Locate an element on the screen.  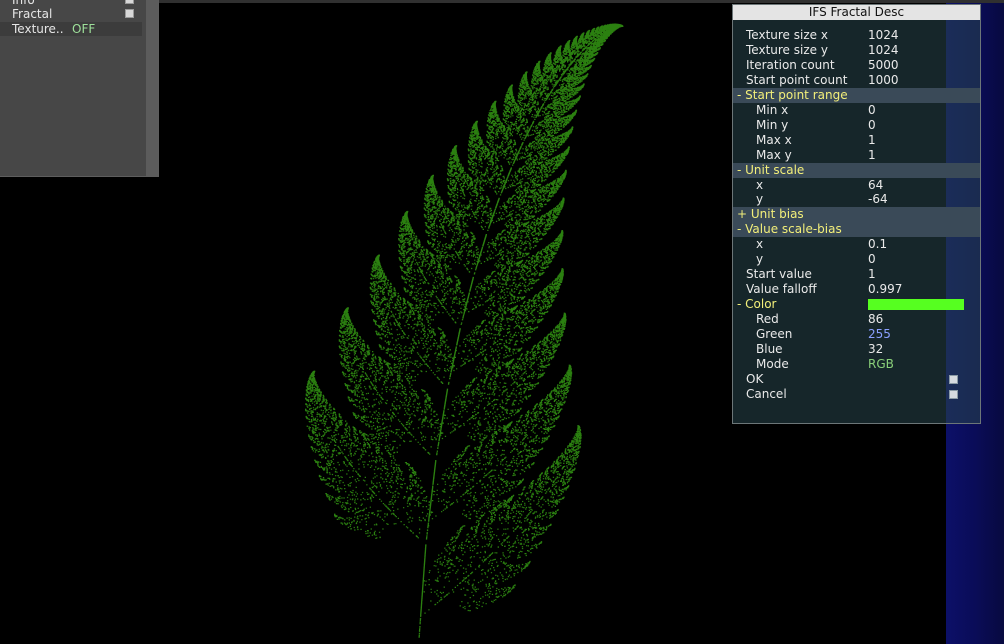
left-panel-scrollbar is located at coordinates (152, 88).